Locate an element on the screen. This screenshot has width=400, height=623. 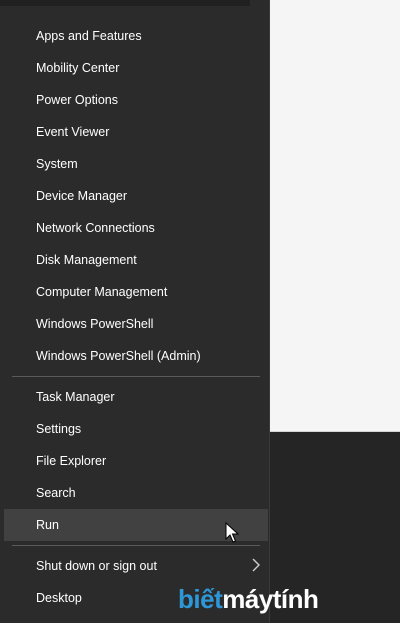
menu-item-search: Search is located at coordinates (136, 493).